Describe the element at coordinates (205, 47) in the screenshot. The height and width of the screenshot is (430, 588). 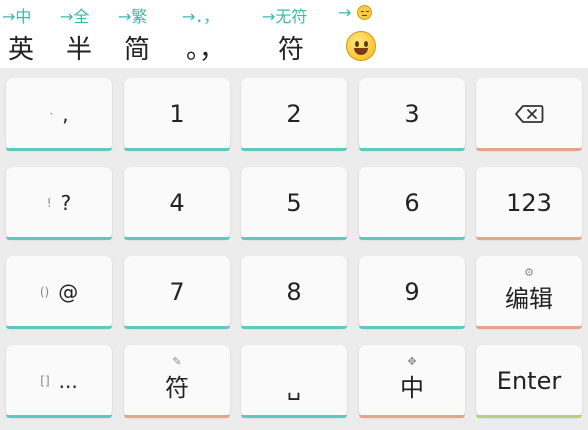
I see `punct-toggle: 。，` at that location.